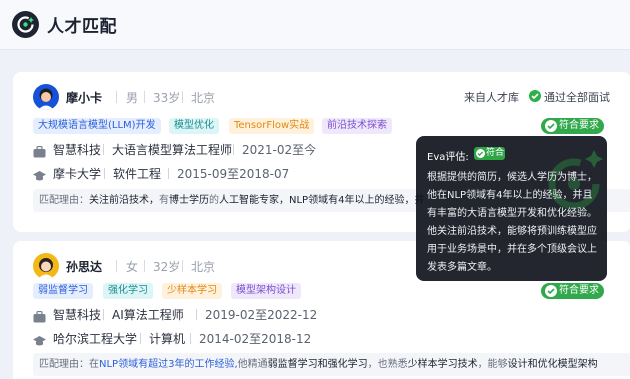  I want to click on skill-tag: 弱监督学习, so click(63, 291).